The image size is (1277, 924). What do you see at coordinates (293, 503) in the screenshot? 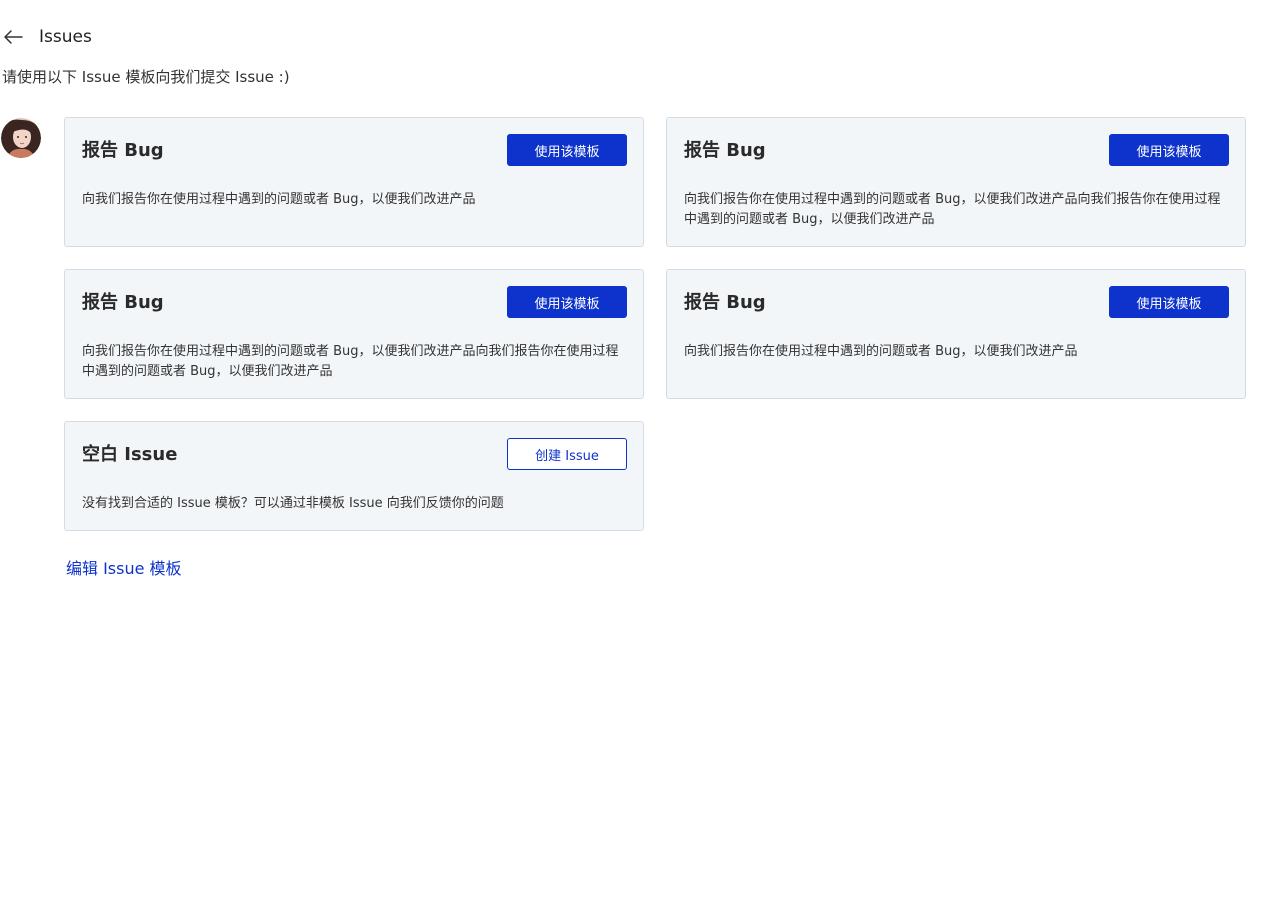
I see `blank-issue-description: 没有找到合适的 Issue 模板？可以通过非模板 Issue 向我们反馈你的问题` at bounding box center [293, 503].